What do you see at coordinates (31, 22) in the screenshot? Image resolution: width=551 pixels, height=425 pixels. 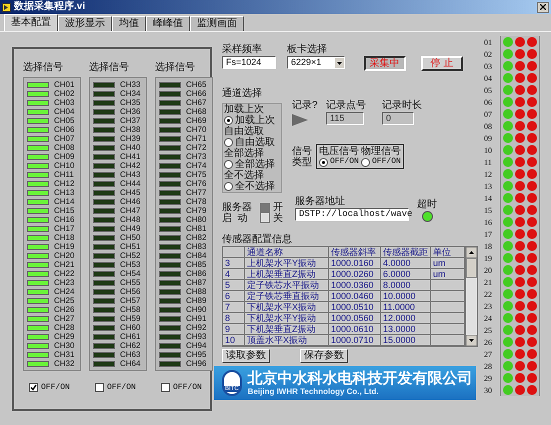 I see `tab: 基本配置` at bounding box center [31, 22].